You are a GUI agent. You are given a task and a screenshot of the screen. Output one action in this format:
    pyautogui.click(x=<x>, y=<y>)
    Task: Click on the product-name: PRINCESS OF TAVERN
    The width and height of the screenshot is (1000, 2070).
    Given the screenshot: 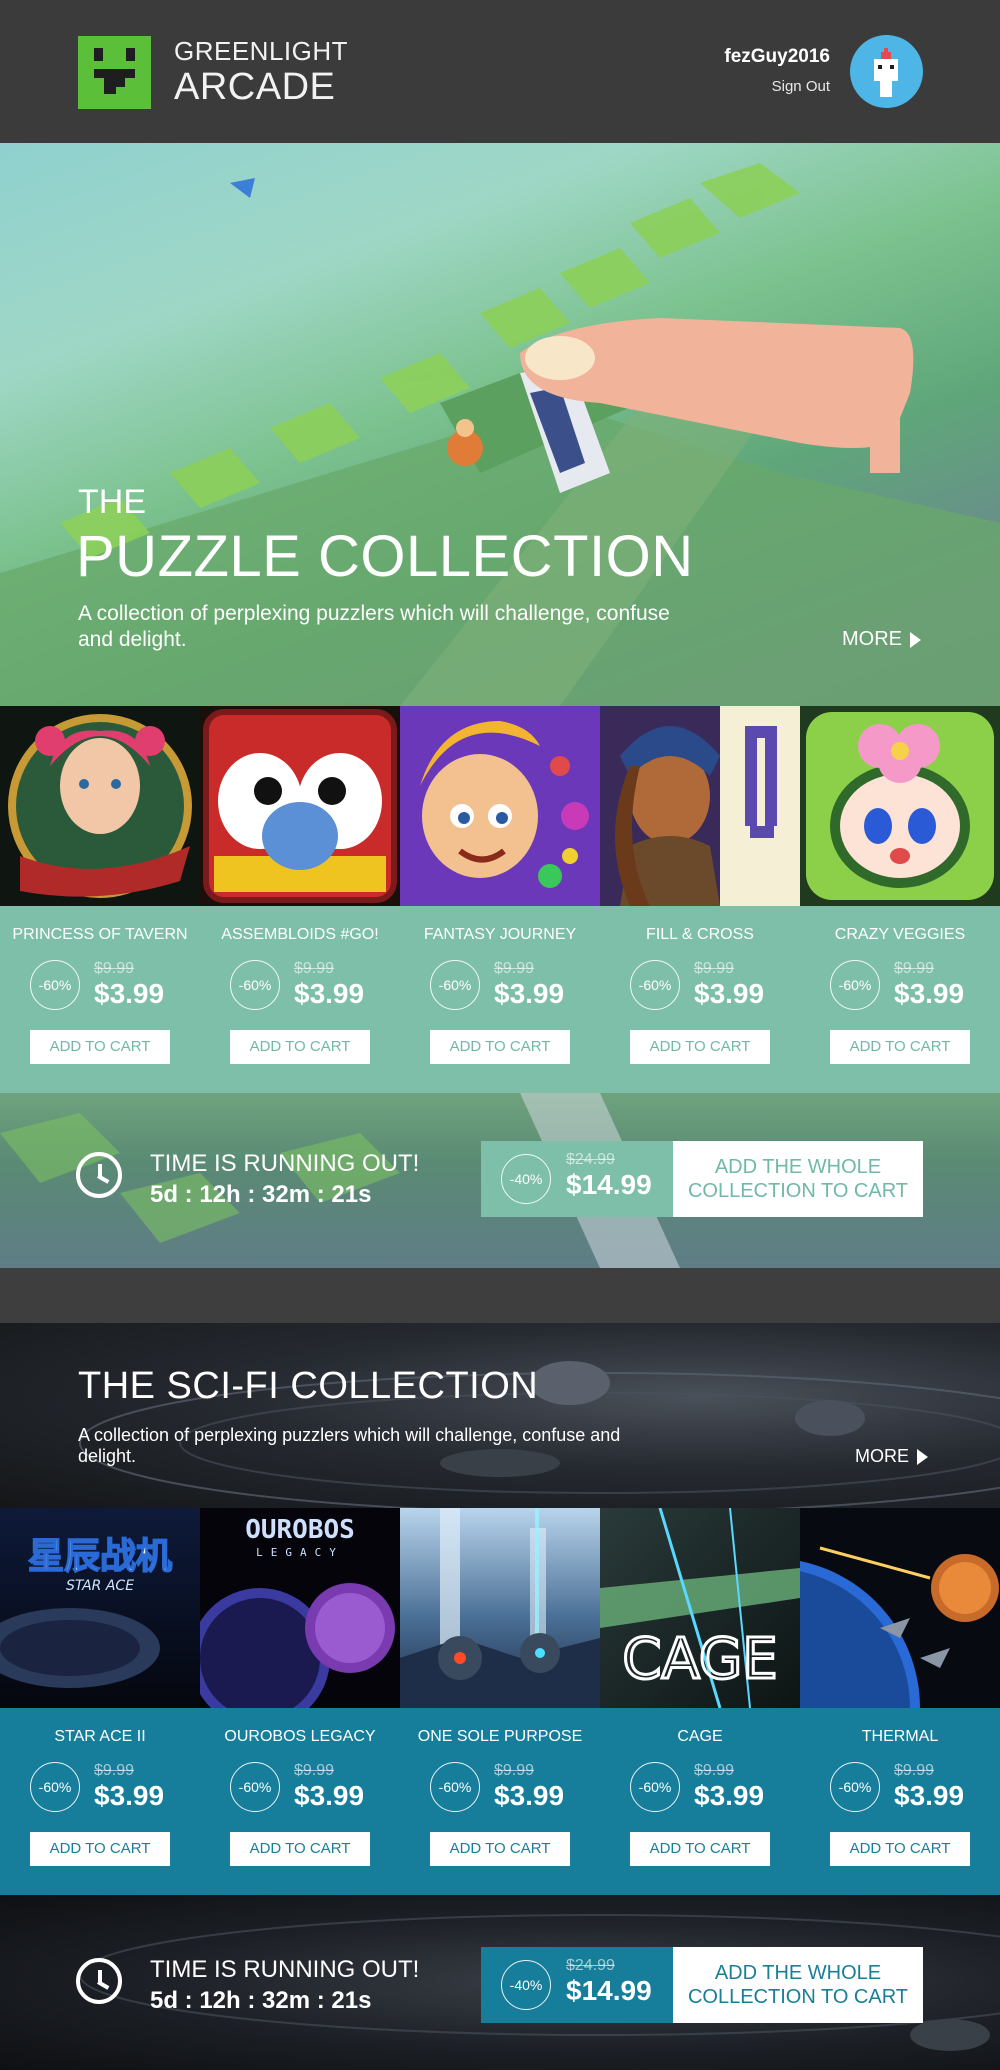 What is the action you would take?
    pyautogui.click(x=100, y=934)
    